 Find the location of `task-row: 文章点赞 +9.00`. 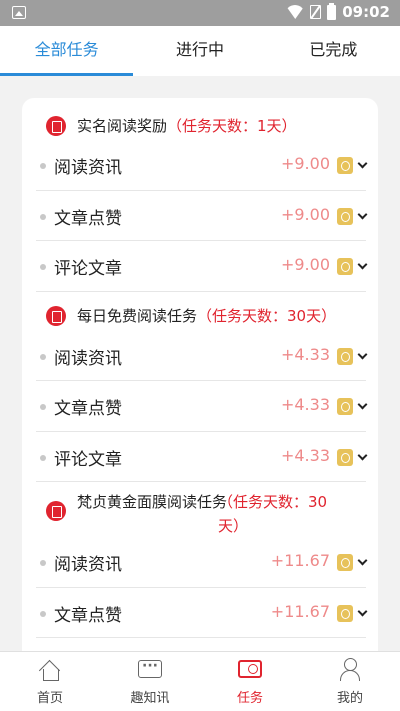

task-row: 文章点赞 +9.00 is located at coordinates (202, 216).